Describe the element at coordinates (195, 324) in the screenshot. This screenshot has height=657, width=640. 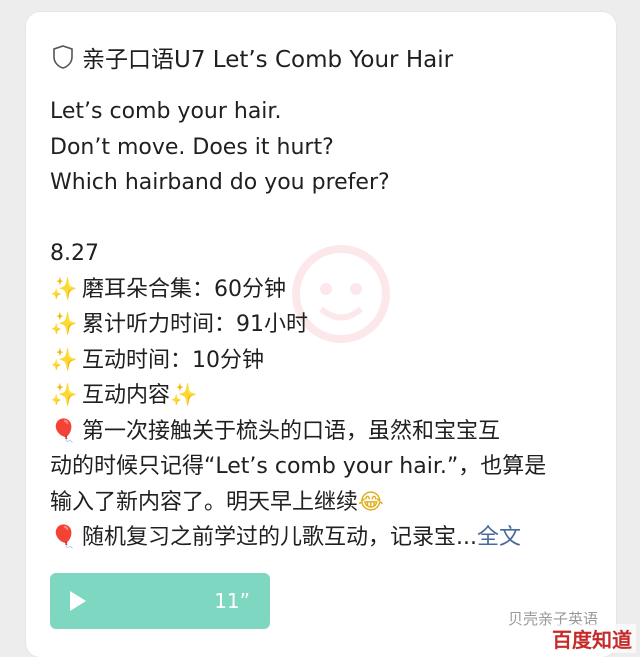
I see `stat-text: 累计听力时间：91小时` at that location.